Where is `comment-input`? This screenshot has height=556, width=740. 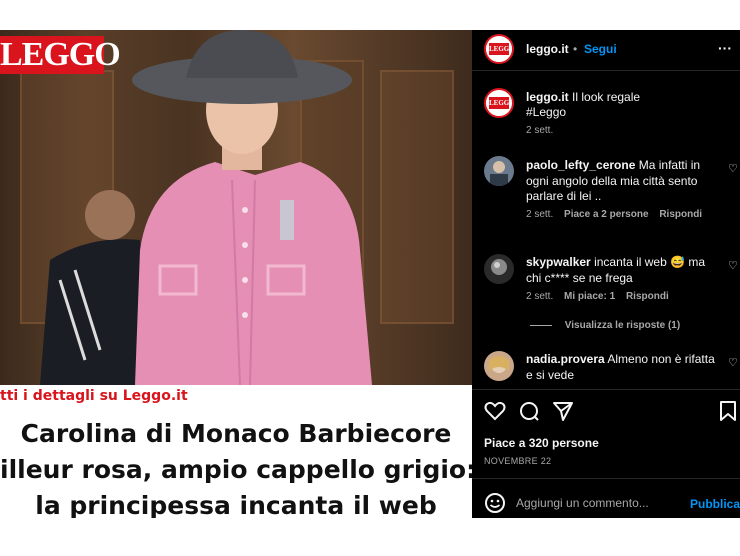
comment-input is located at coordinates (591, 503).